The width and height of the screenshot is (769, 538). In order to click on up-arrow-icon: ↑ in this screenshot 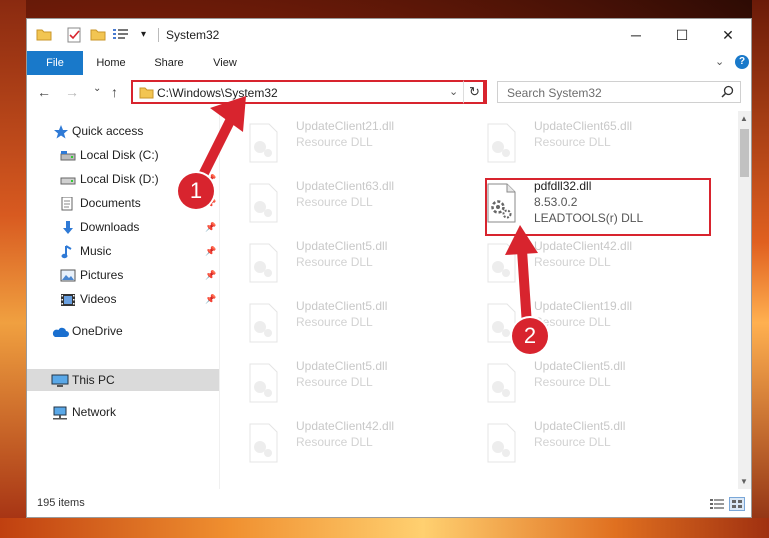, I will do `click(114, 92)`.